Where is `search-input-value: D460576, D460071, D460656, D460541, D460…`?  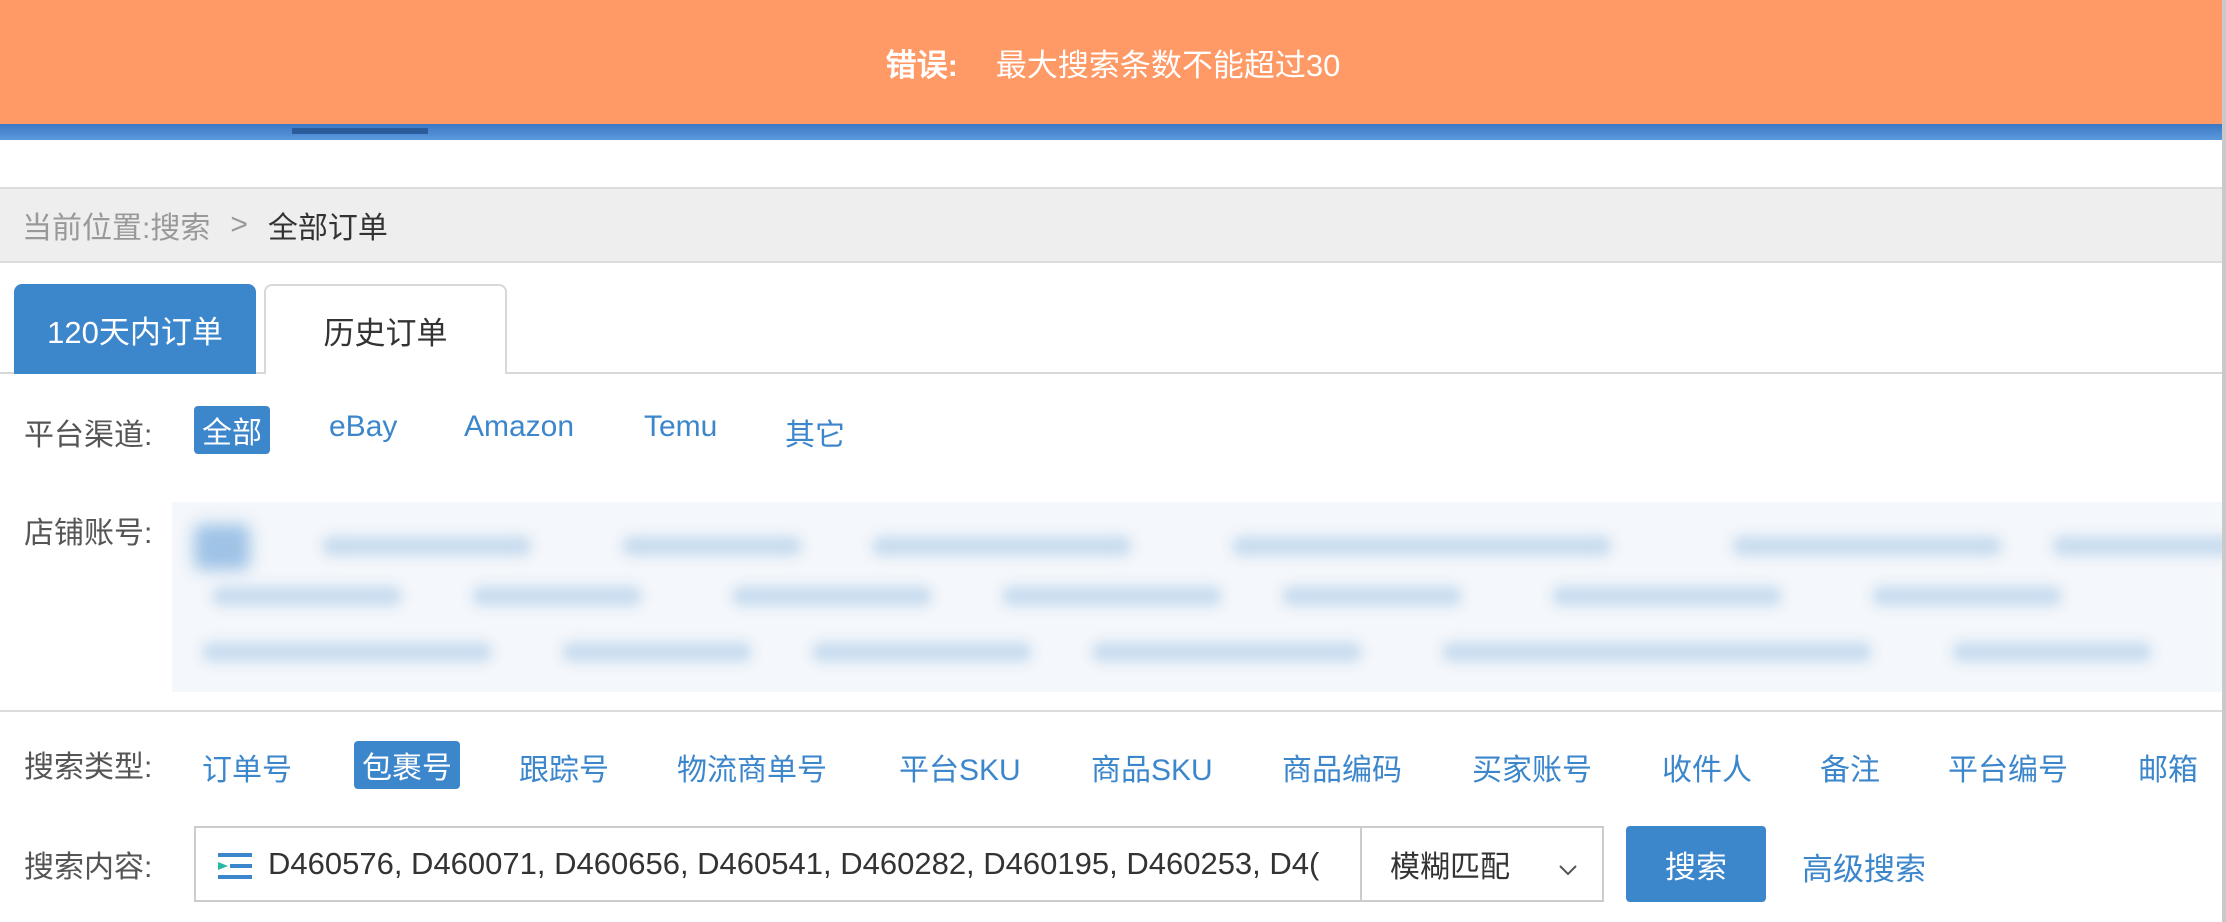 search-input-value: D460576, D460071, D460656, D460541, D460… is located at coordinates (899, 864).